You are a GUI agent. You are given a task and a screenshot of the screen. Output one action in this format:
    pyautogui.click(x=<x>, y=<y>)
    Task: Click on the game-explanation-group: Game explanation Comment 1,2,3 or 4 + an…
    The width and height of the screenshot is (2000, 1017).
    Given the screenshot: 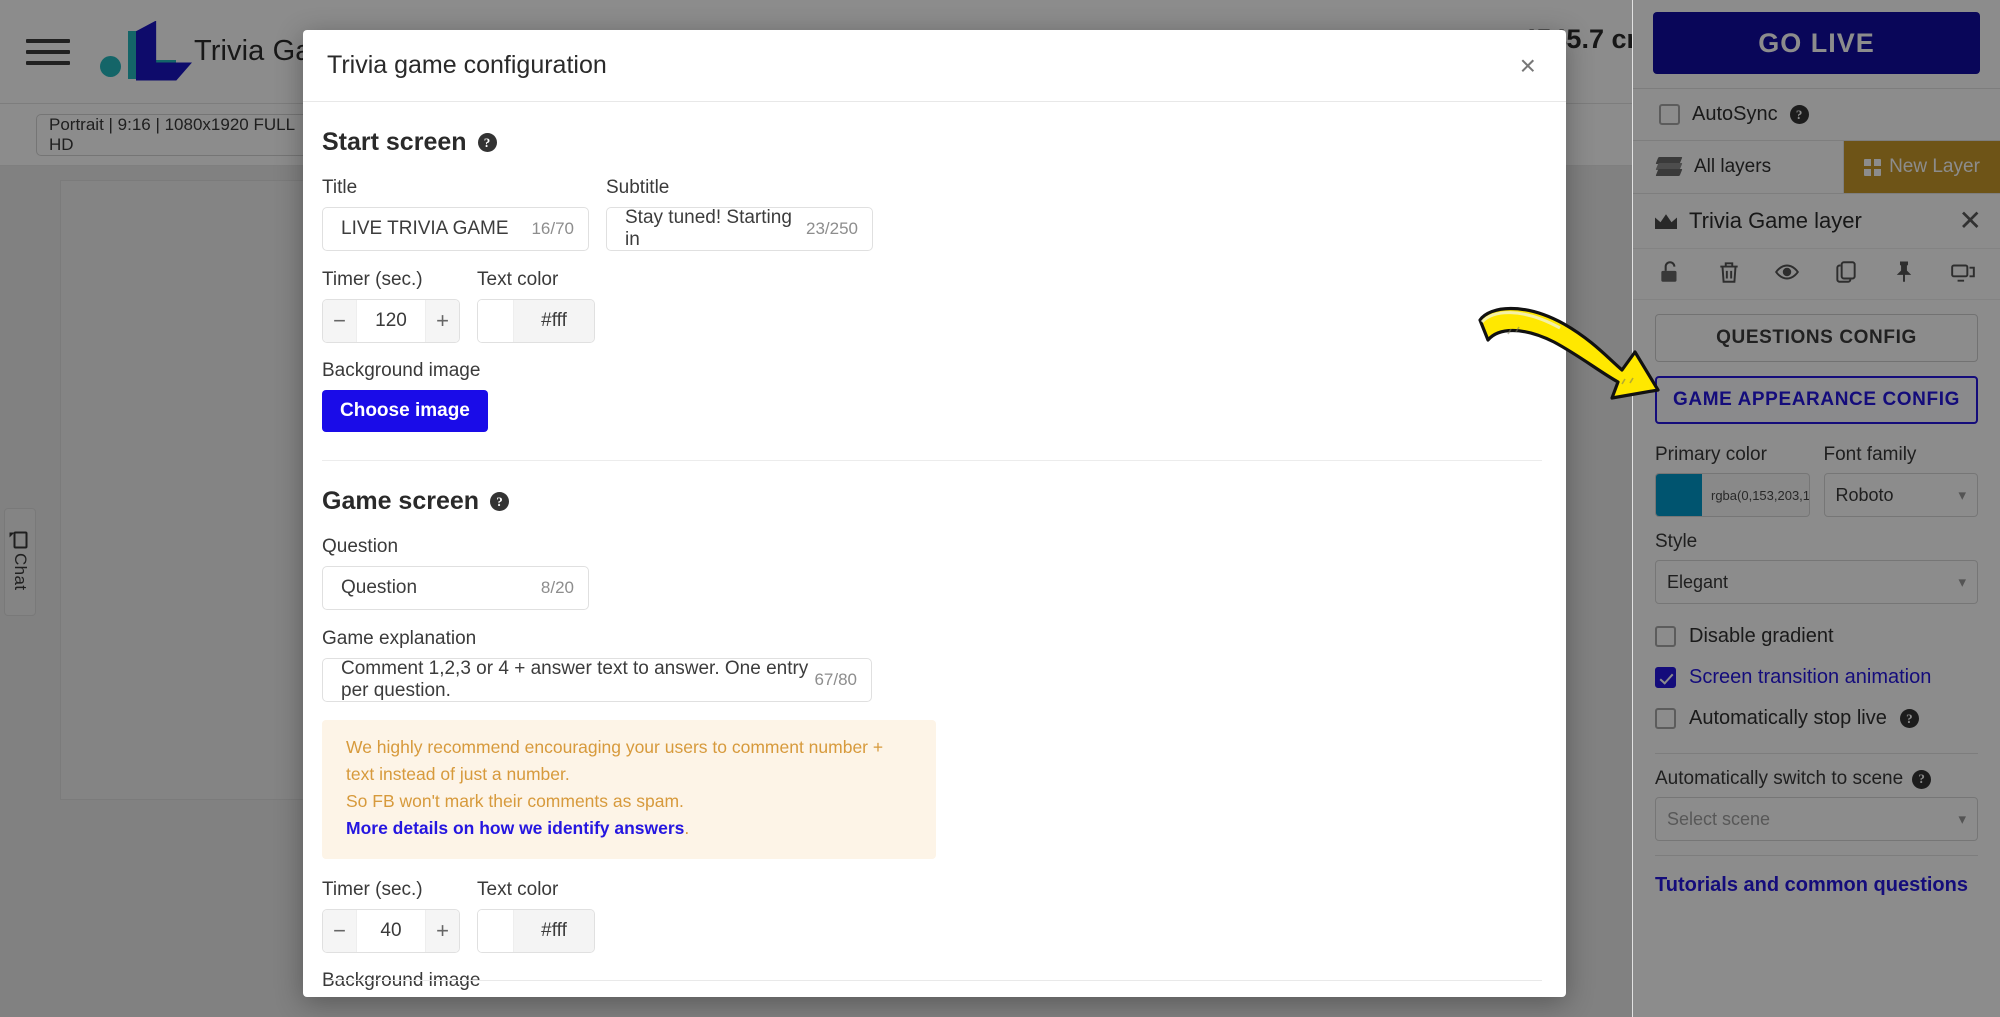 What is the action you would take?
    pyautogui.click(x=597, y=665)
    